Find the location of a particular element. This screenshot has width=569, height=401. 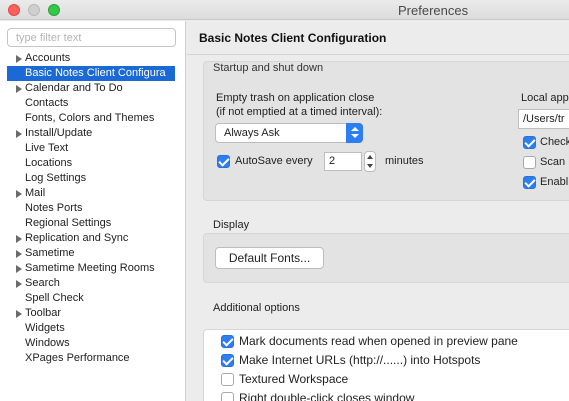

title-divider is located at coordinates (378, 54).